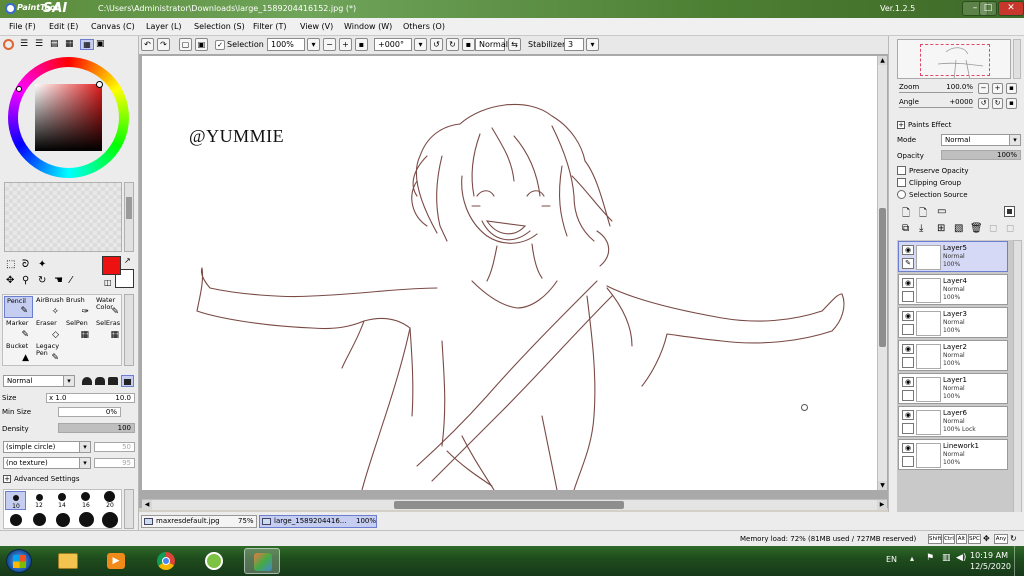 The width and height of the screenshot is (1024, 576). What do you see at coordinates (946, 558) in the screenshot?
I see `network-icon: ▥` at bounding box center [946, 558].